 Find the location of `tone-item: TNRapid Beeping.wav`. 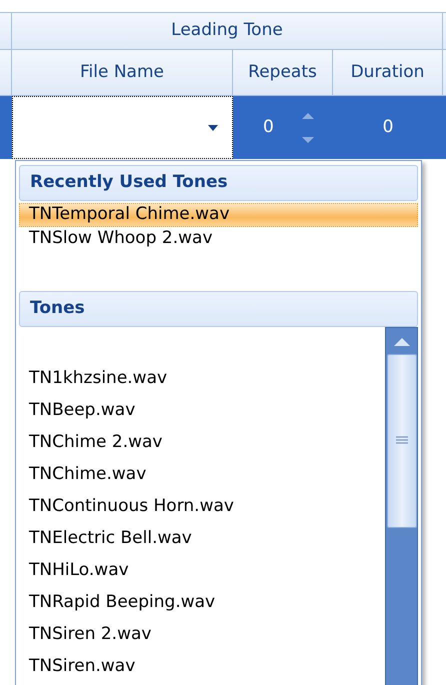

tone-item: TNRapid Beeping.wav is located at coordinates (202, 603).